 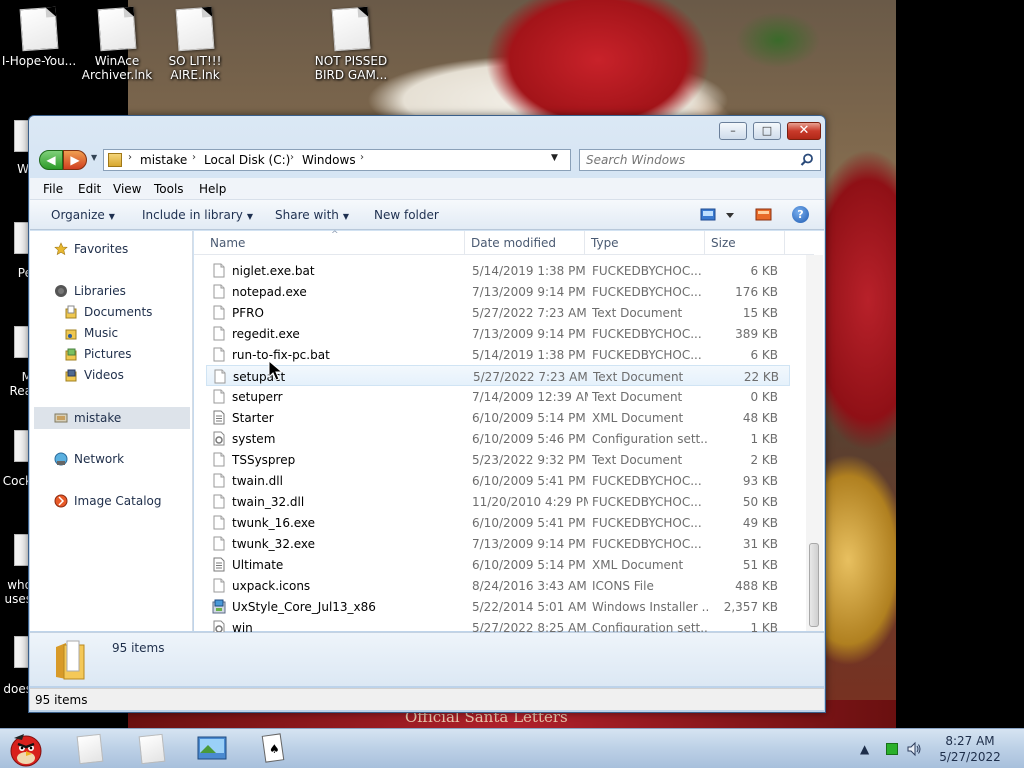 I want to click on desktop-icon: SO LIT!!! AIRE.lnk, so click(x=195, y=44).